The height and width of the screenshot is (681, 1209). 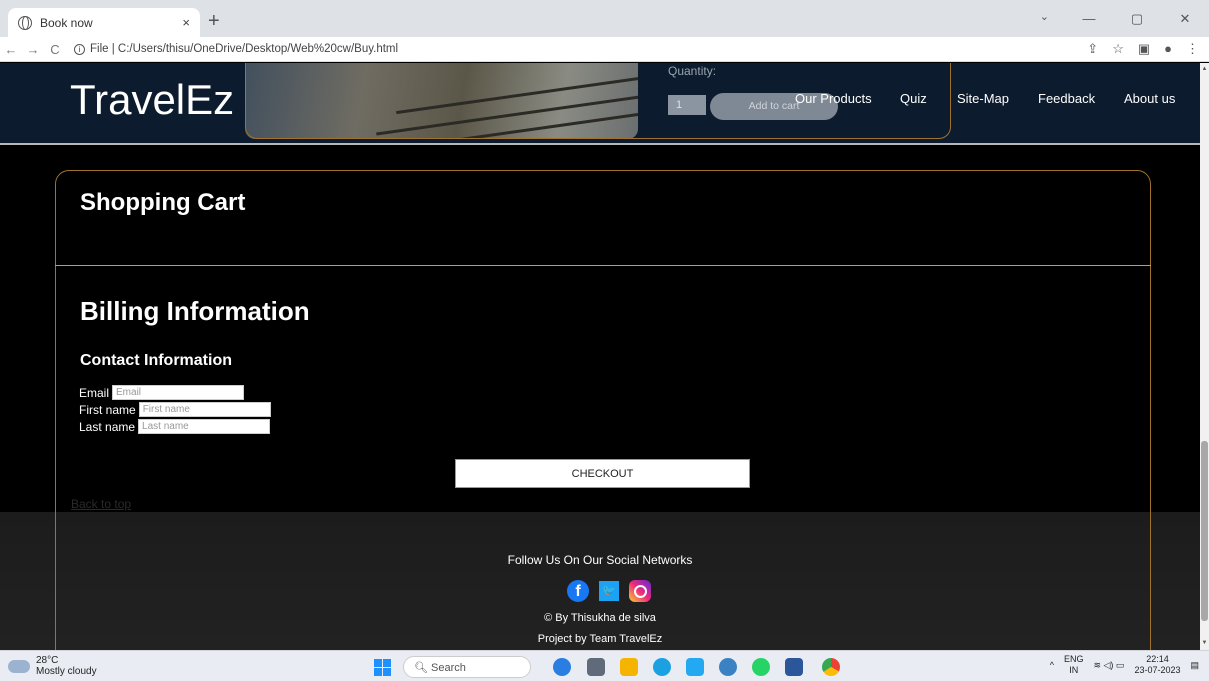 I want to click on first-name-field, so click(x=204, y=409).